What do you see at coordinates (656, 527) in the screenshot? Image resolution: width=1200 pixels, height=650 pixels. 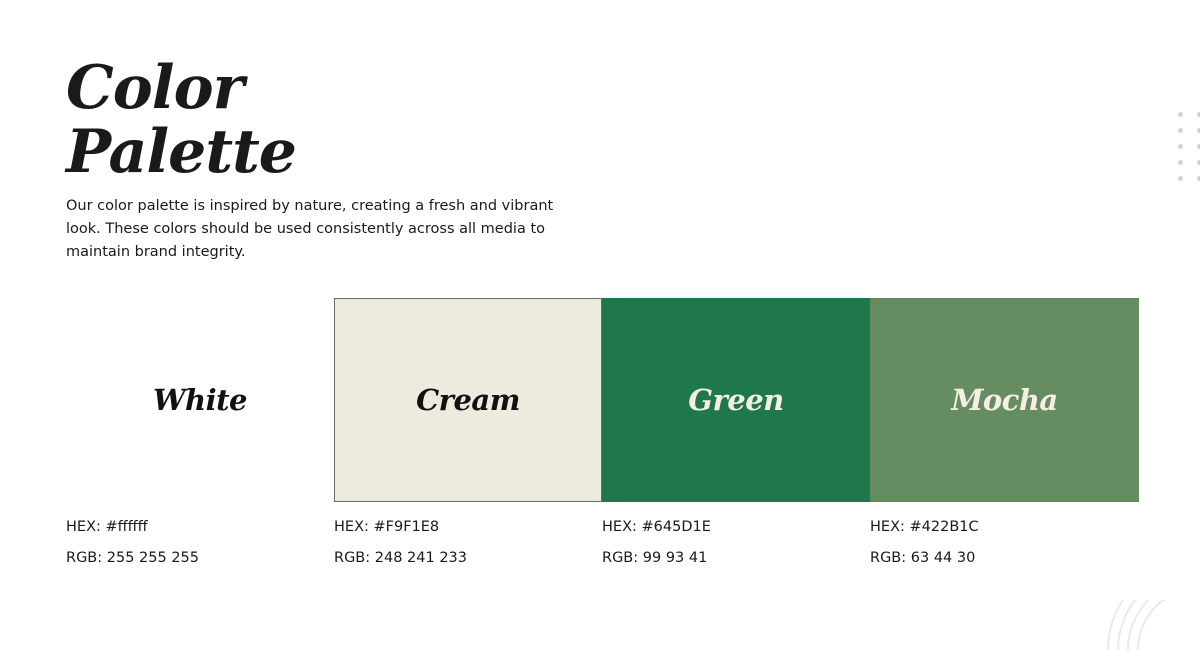 I see `hex-code-green: HEX: #645D1E` at bounding box center [656, 527].